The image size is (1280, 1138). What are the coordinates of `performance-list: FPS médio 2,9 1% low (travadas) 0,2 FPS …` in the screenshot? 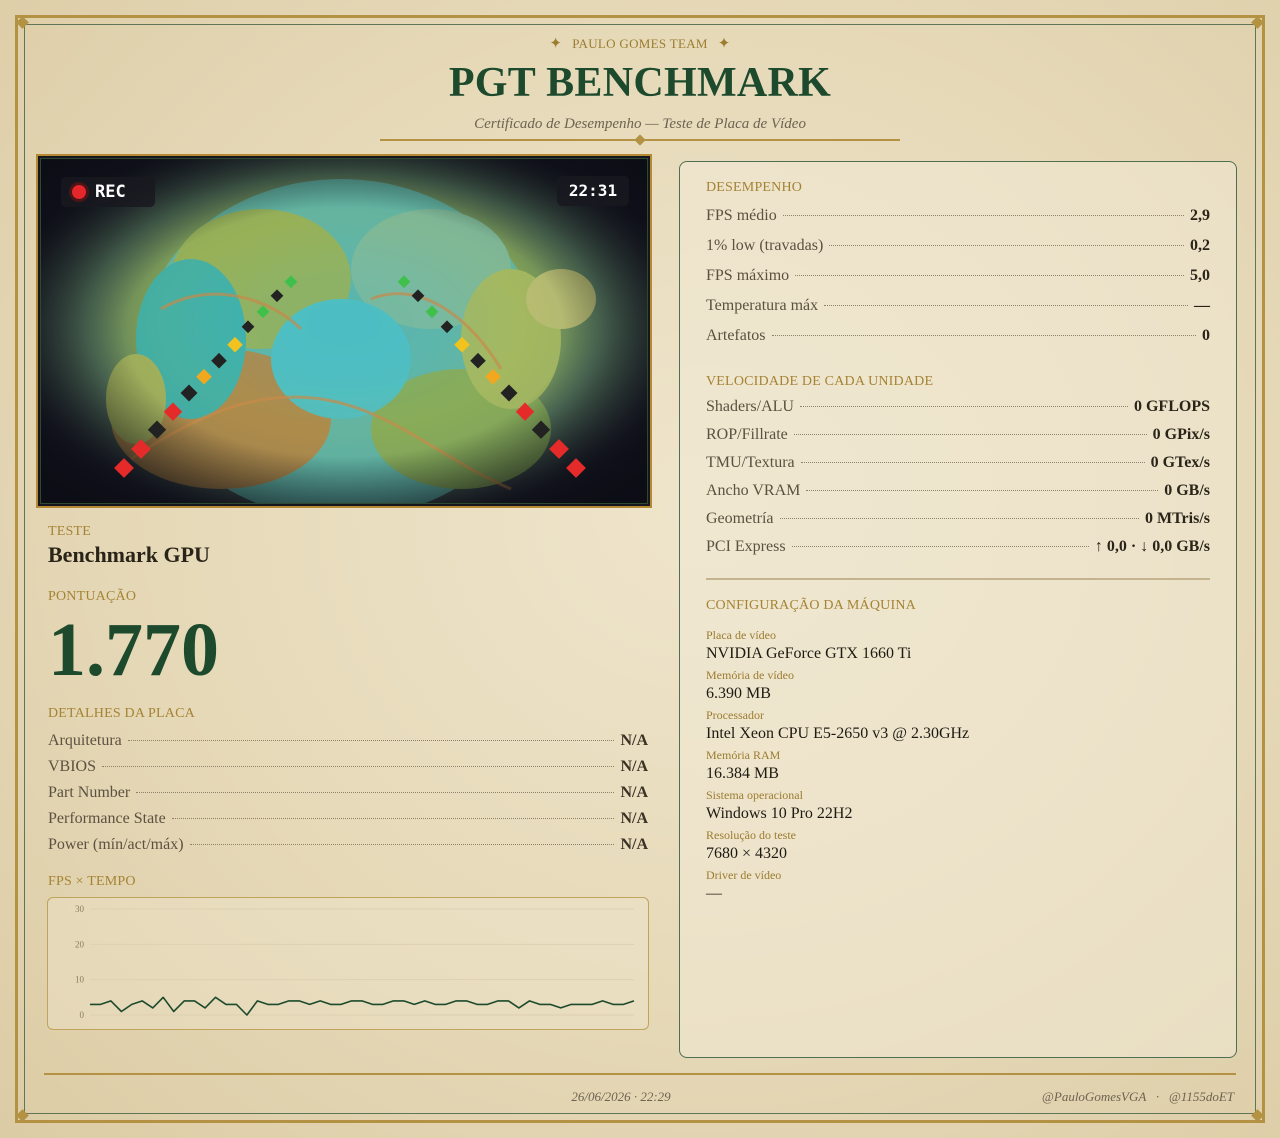 It's located at (958, 282).